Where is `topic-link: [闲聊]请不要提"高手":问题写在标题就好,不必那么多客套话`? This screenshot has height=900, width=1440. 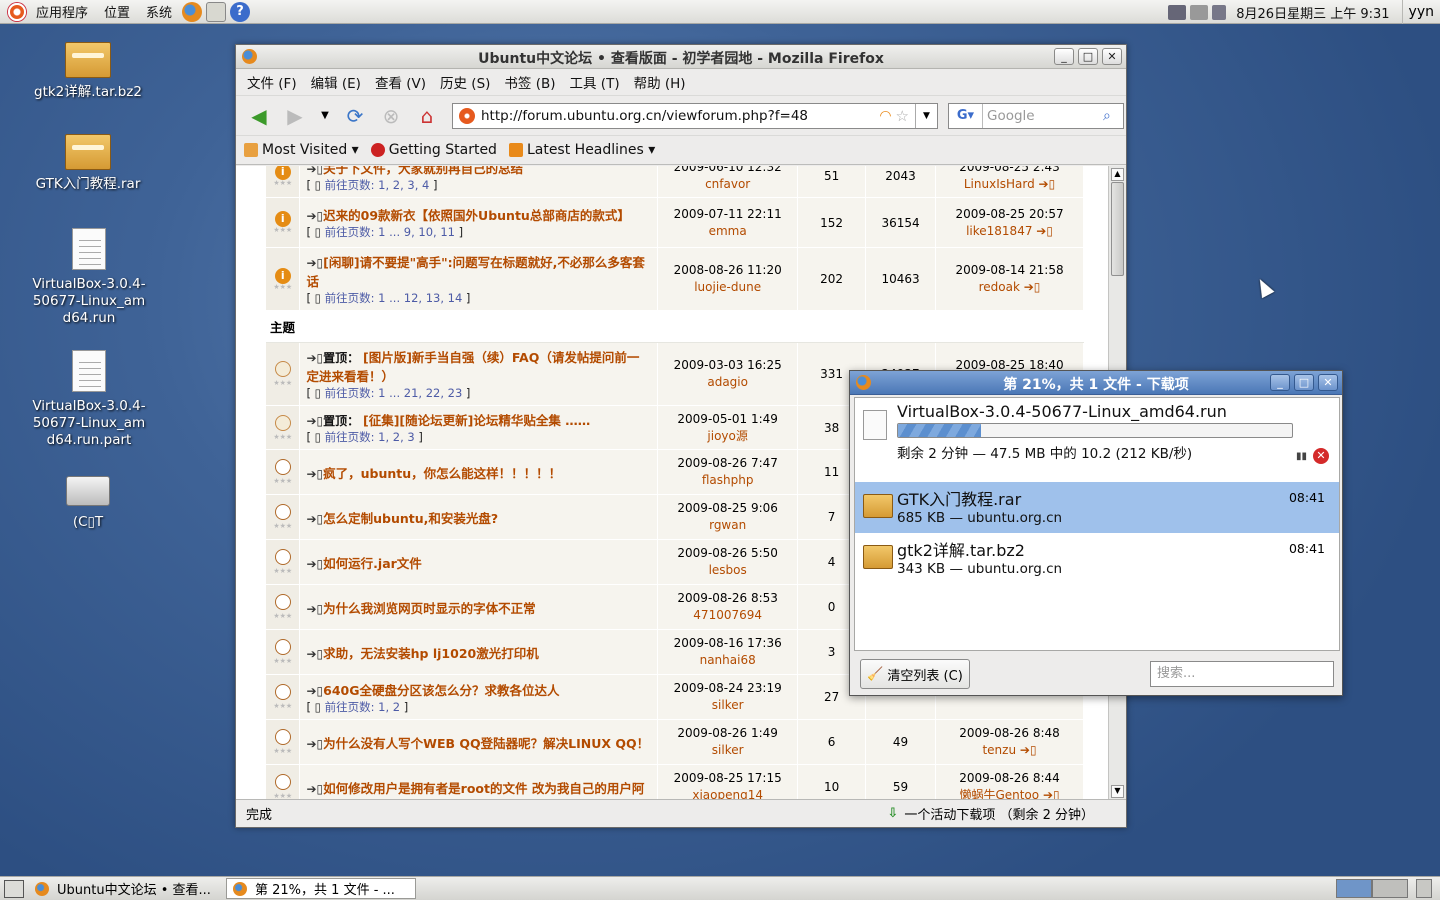 topic-link: [闲聊]请不要提"高手":问题写在标题就好,不必那么多客套话 is located at coordinates (475, 272).